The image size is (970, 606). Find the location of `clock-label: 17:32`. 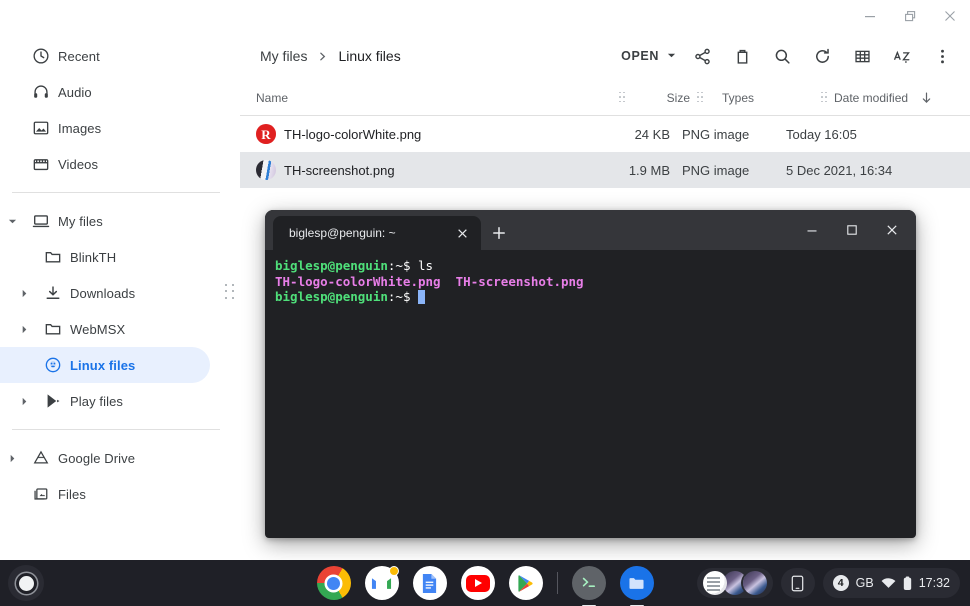

clock-label: 17:32 is located at coordinates (934, 583).